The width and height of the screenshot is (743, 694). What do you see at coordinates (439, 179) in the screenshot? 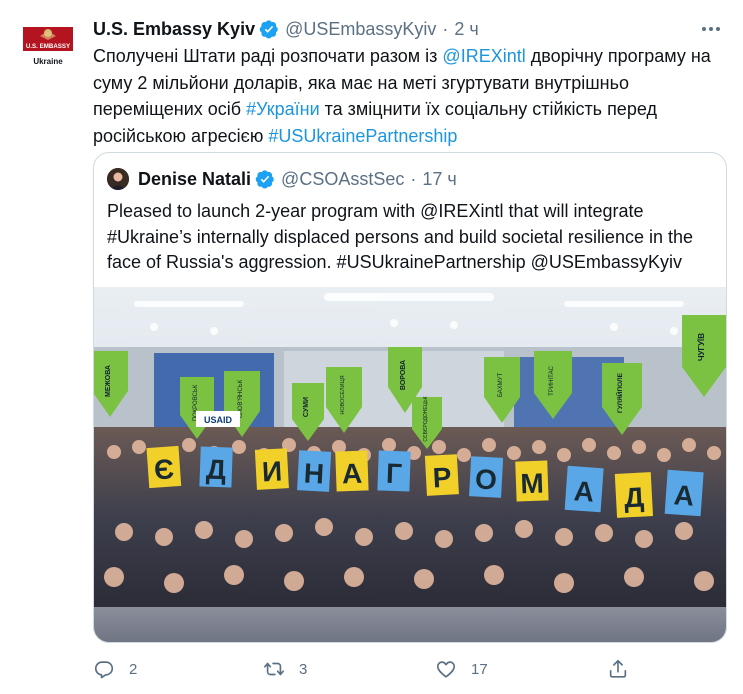
I see `quoted-time: 17 ч` at bounding box center [439, 179].